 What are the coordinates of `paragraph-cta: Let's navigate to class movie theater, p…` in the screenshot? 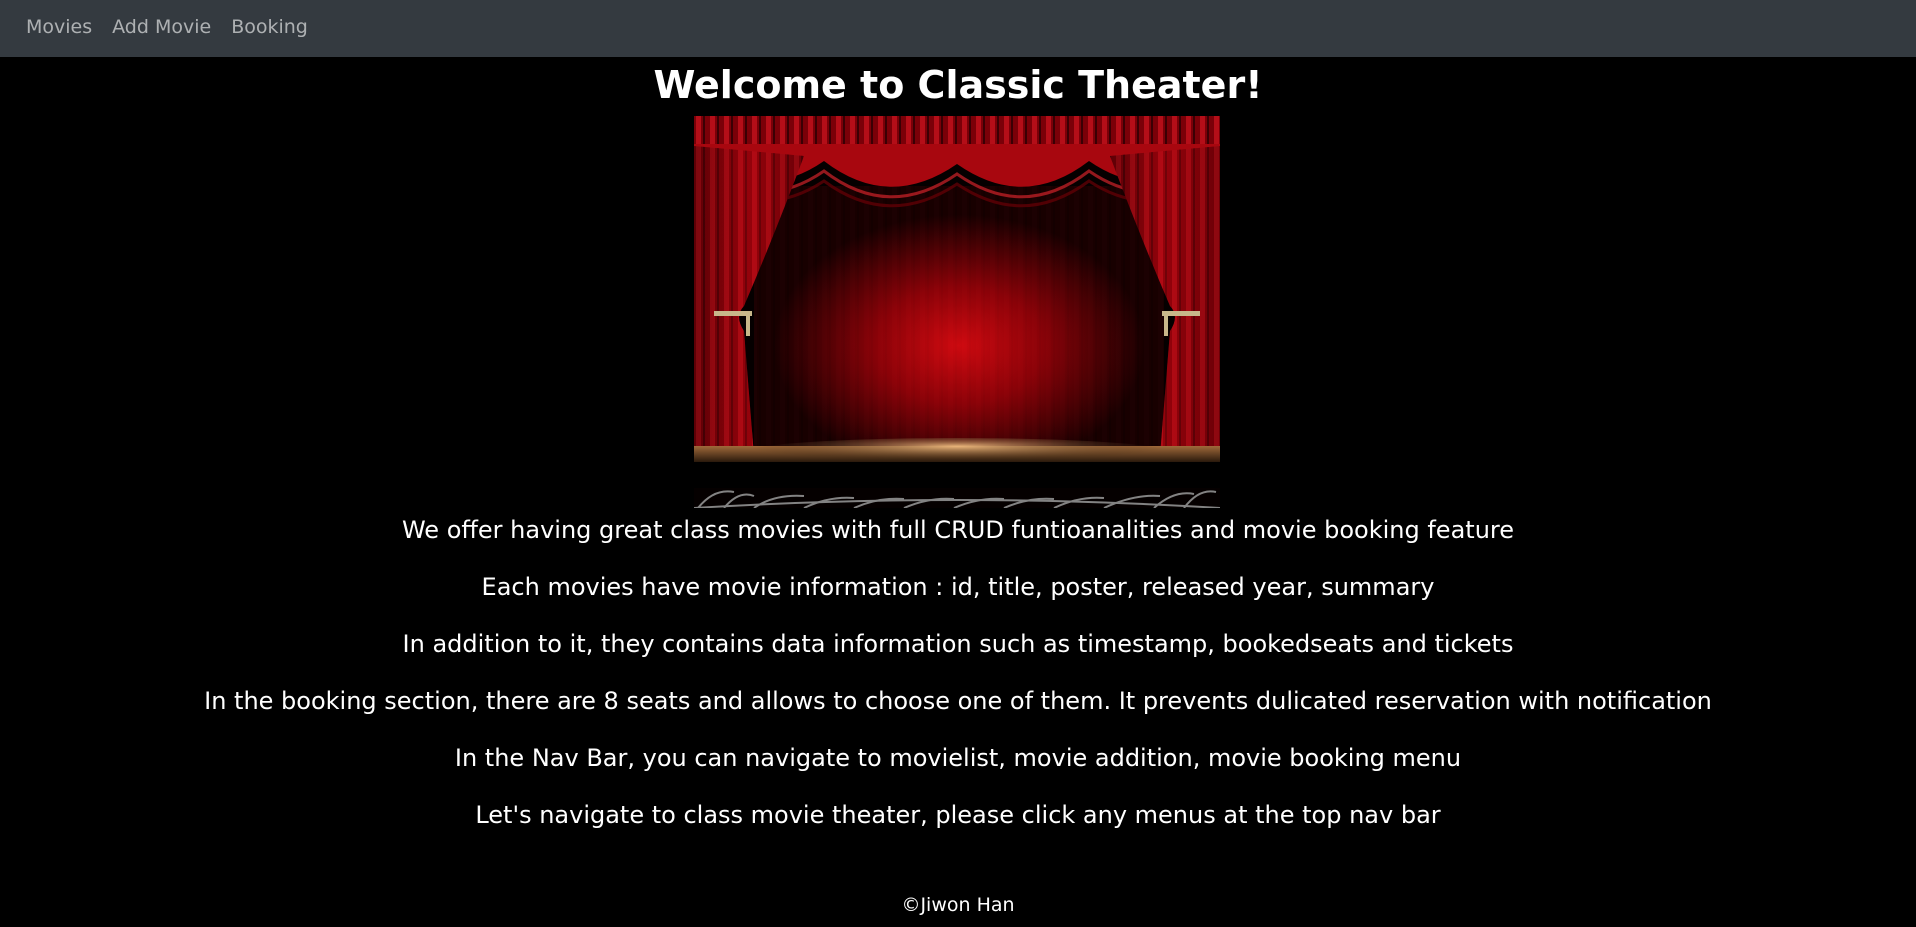 It's located at (958, 815).